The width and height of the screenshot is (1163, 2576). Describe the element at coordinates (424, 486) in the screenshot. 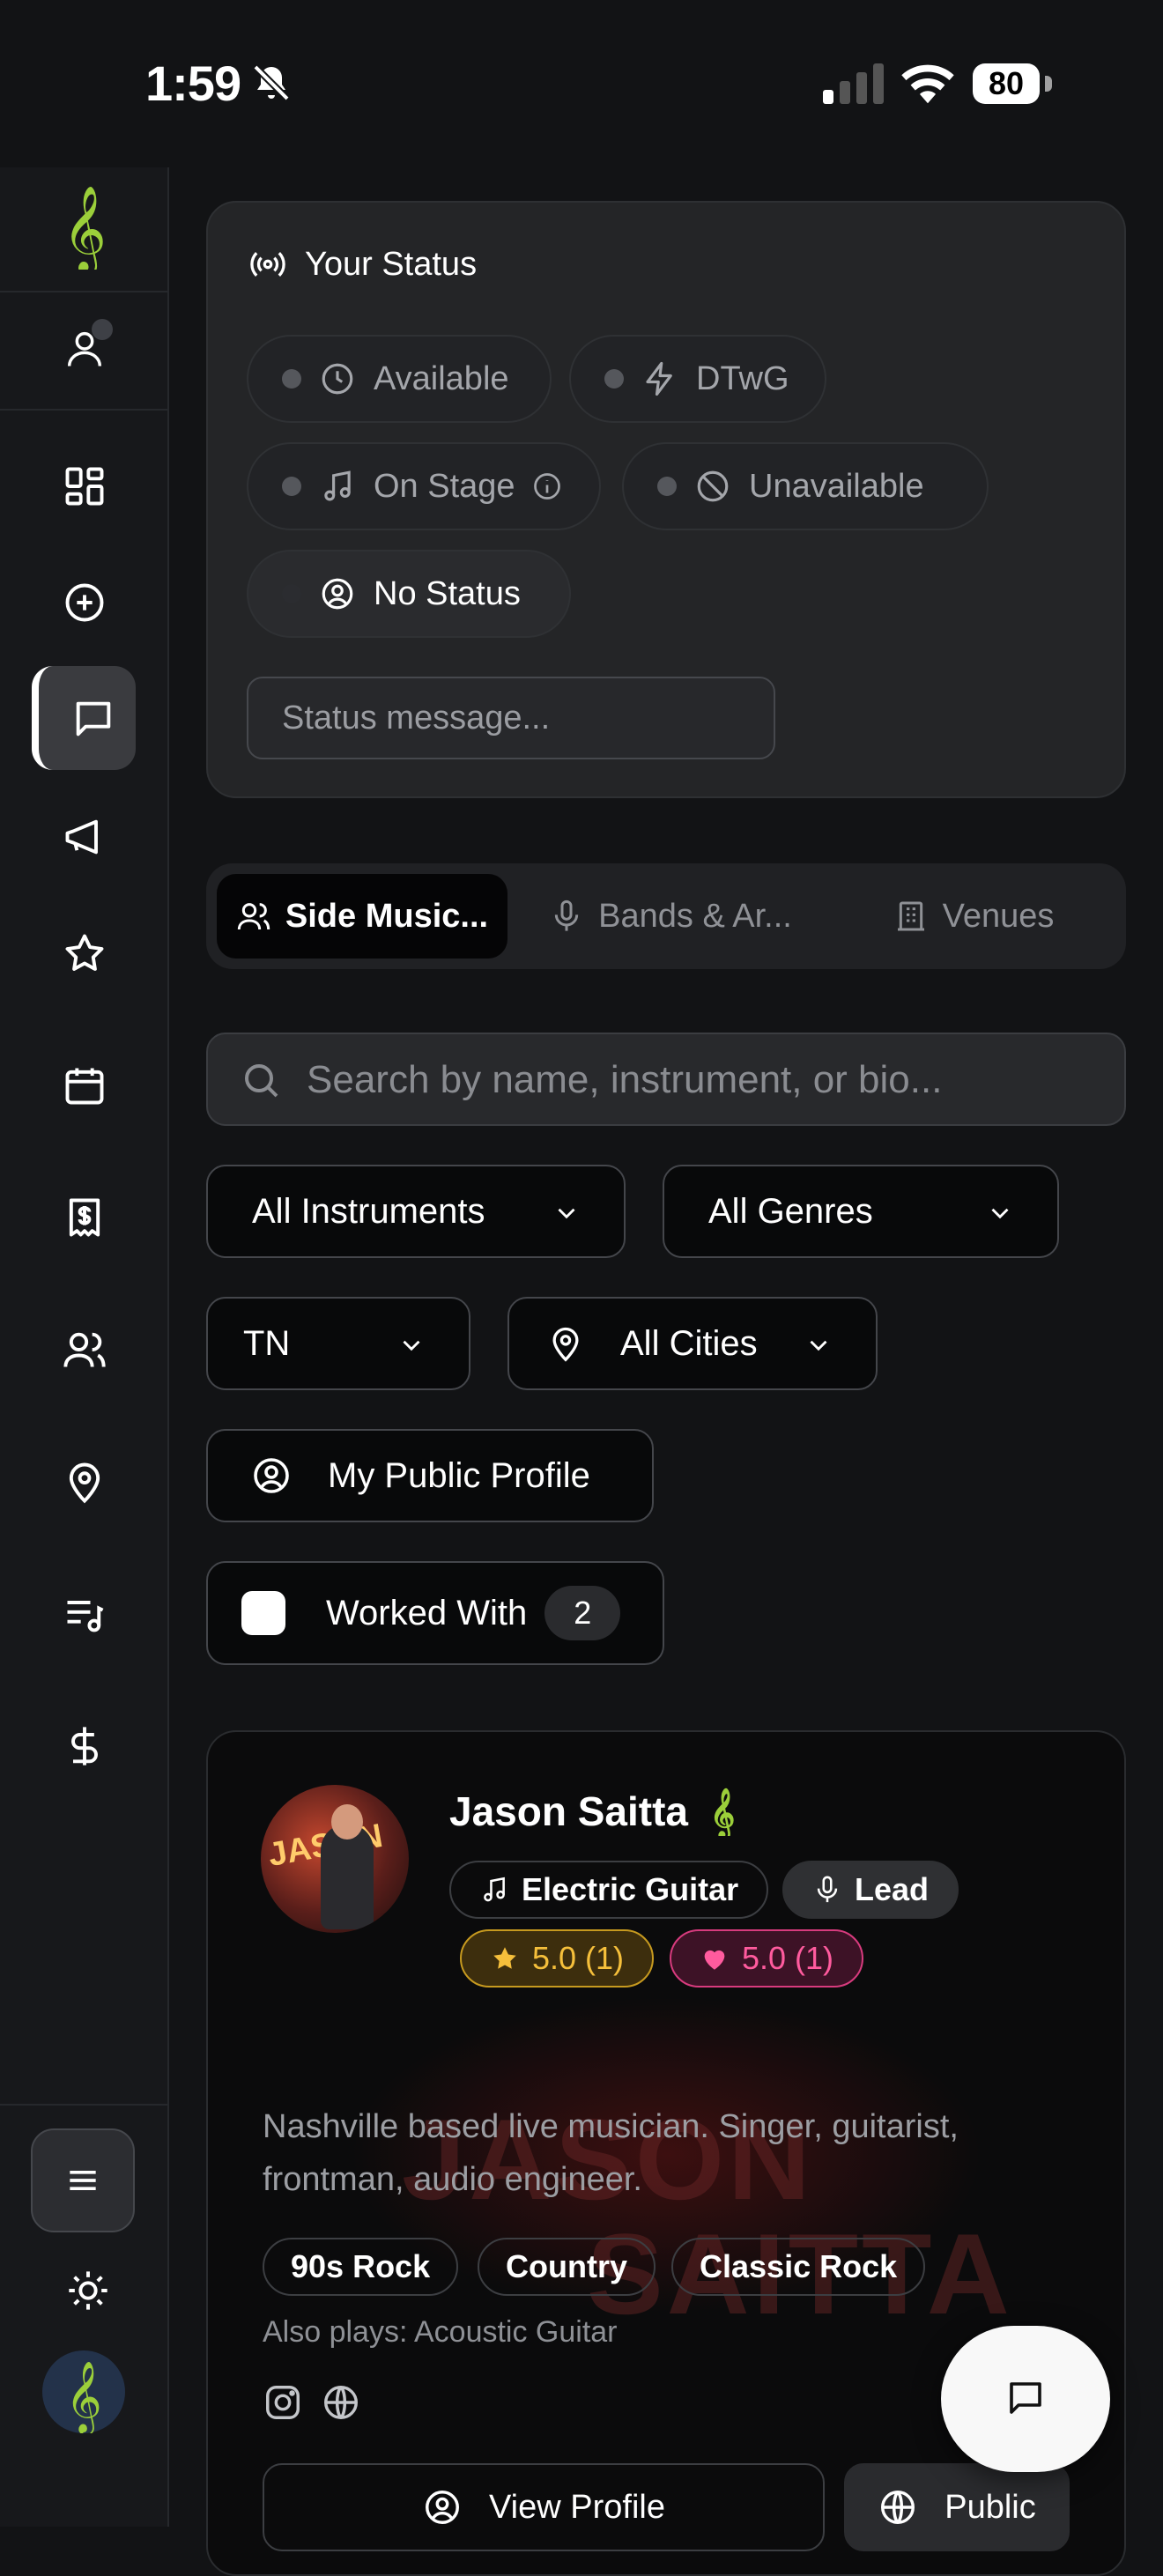

I see `status-option-on-stage: On Stage` at that location.